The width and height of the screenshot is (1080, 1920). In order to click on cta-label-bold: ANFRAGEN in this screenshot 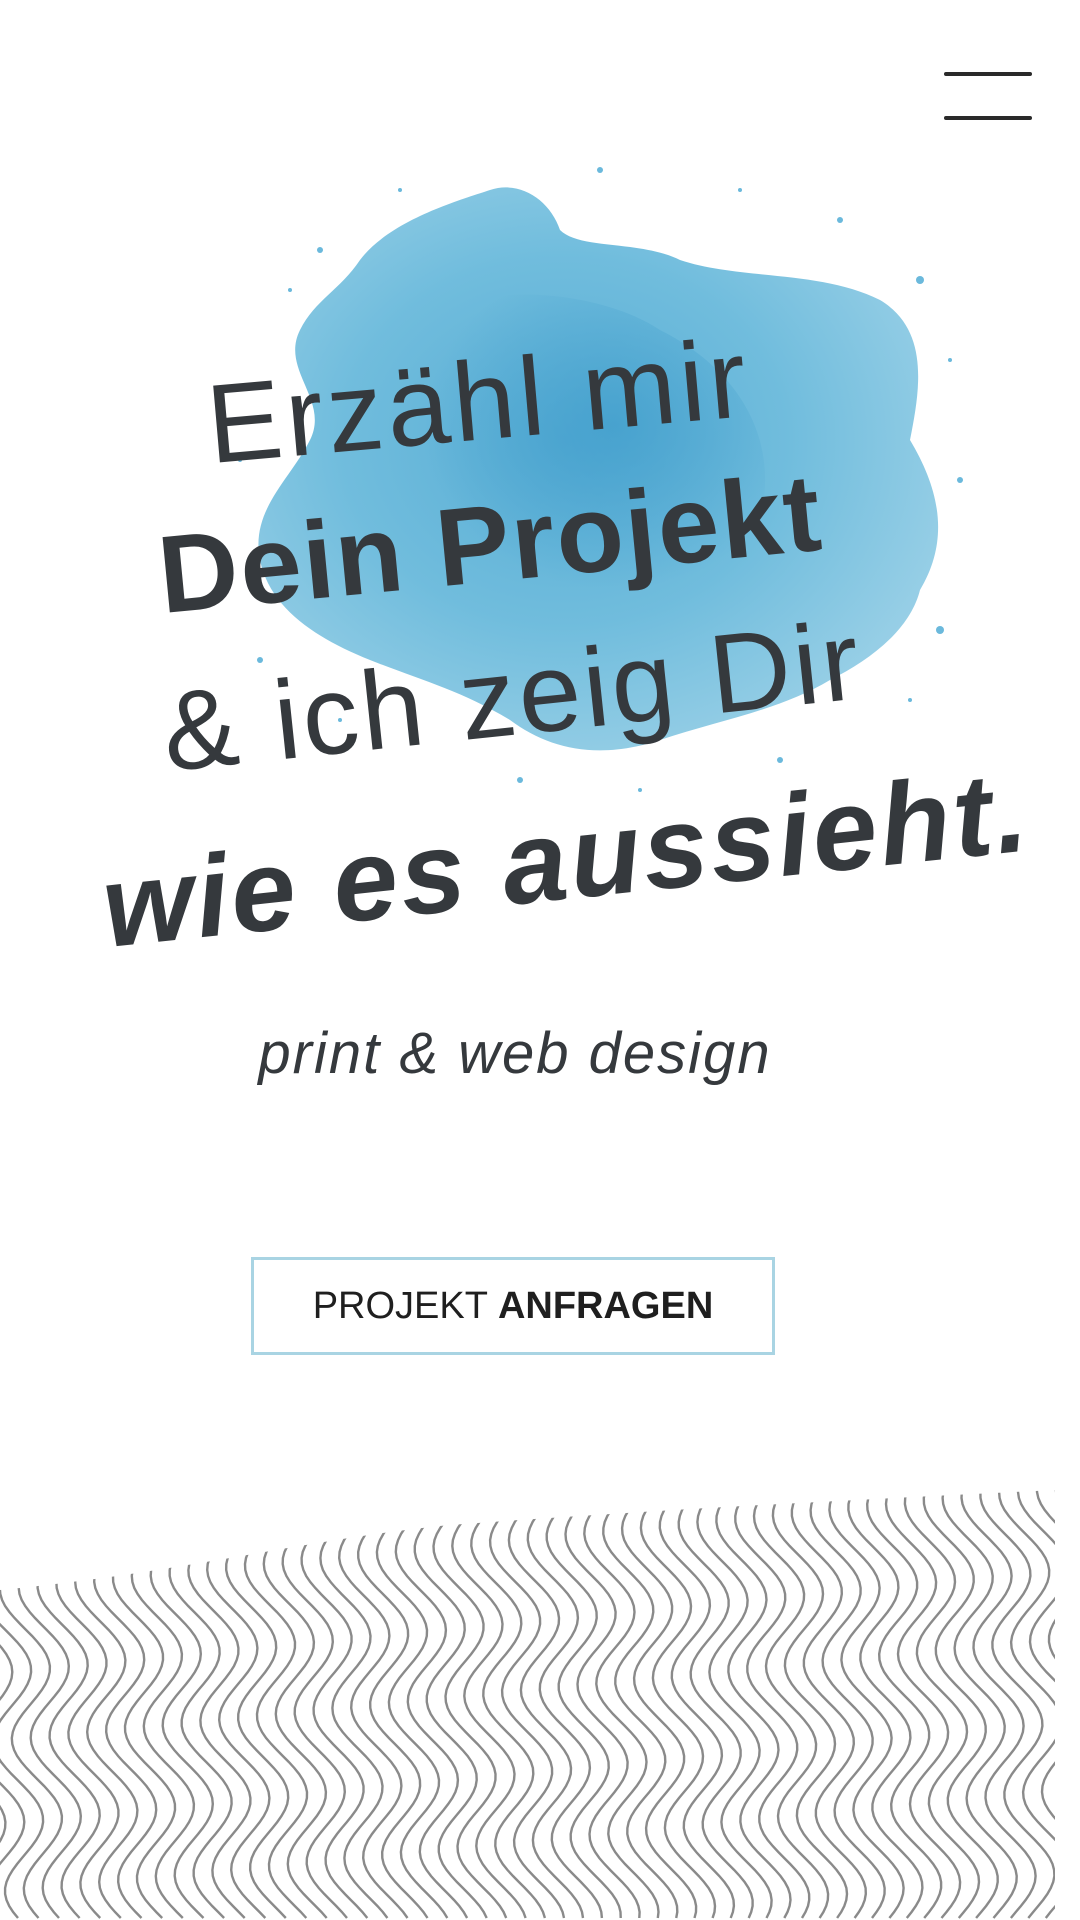, I will do `click(605, 1305)`.